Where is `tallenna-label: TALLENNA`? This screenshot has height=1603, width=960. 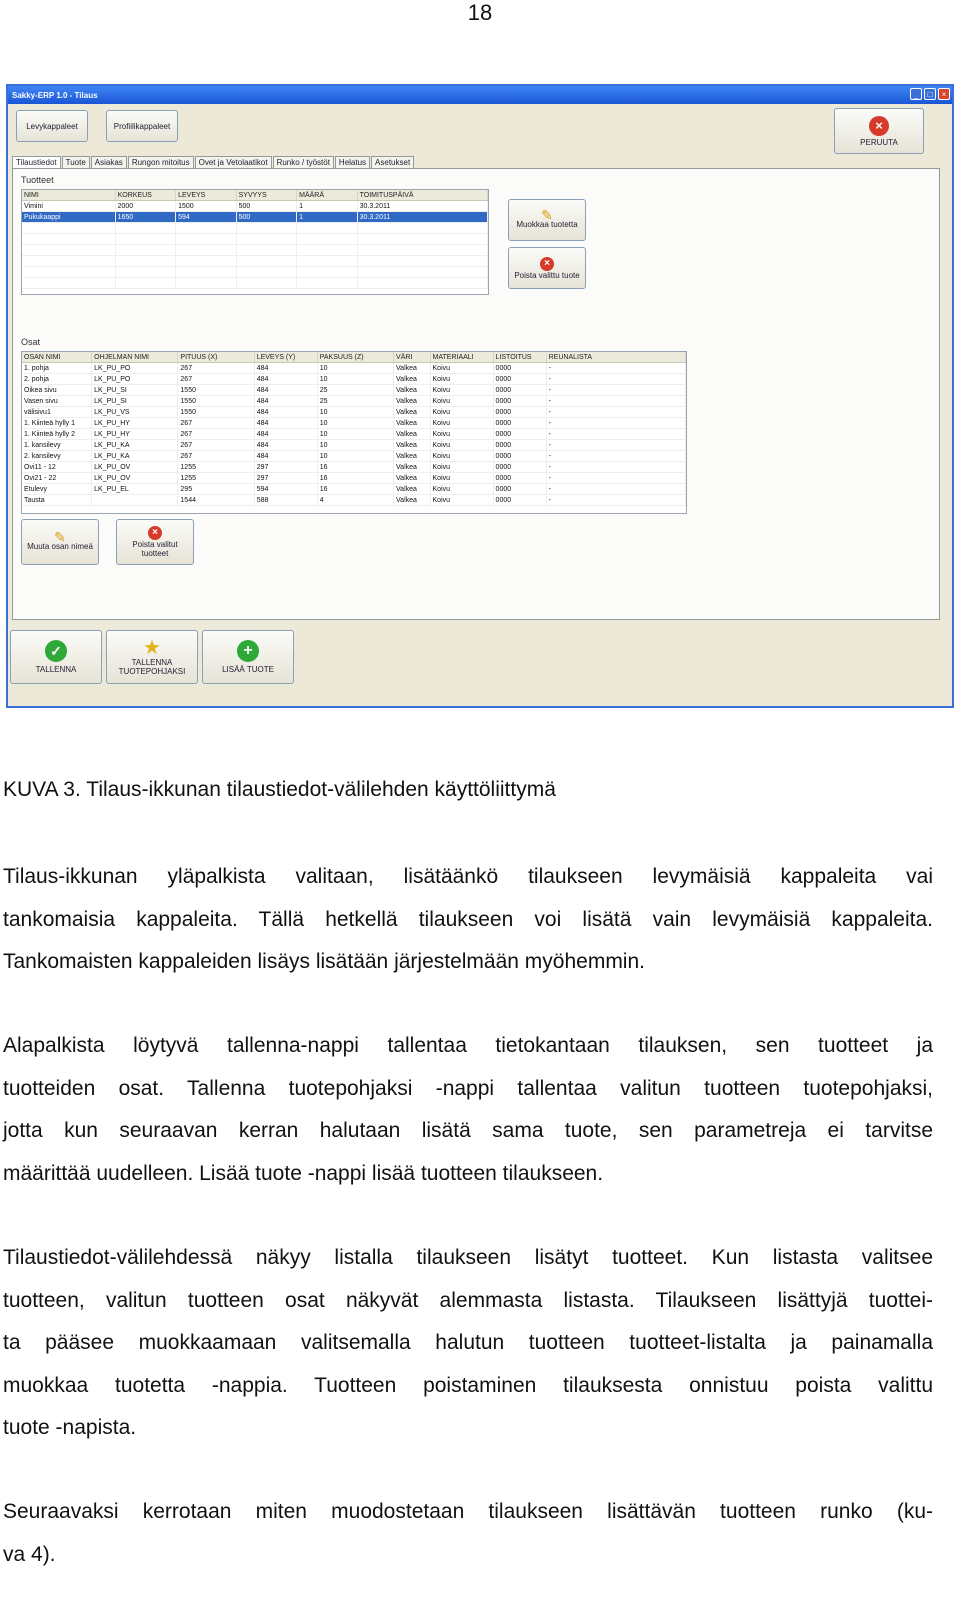 tallenna-label: TALLENNA is located at coordinates (56, 669).